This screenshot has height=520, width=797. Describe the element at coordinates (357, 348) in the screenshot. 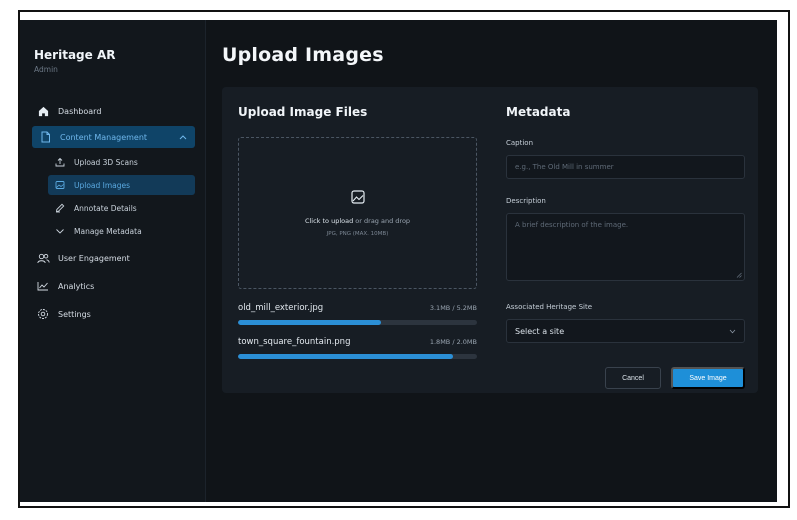

I see `upload-file-item: town_square_fountain.png 1.8MB / 2.0MB` at that location.